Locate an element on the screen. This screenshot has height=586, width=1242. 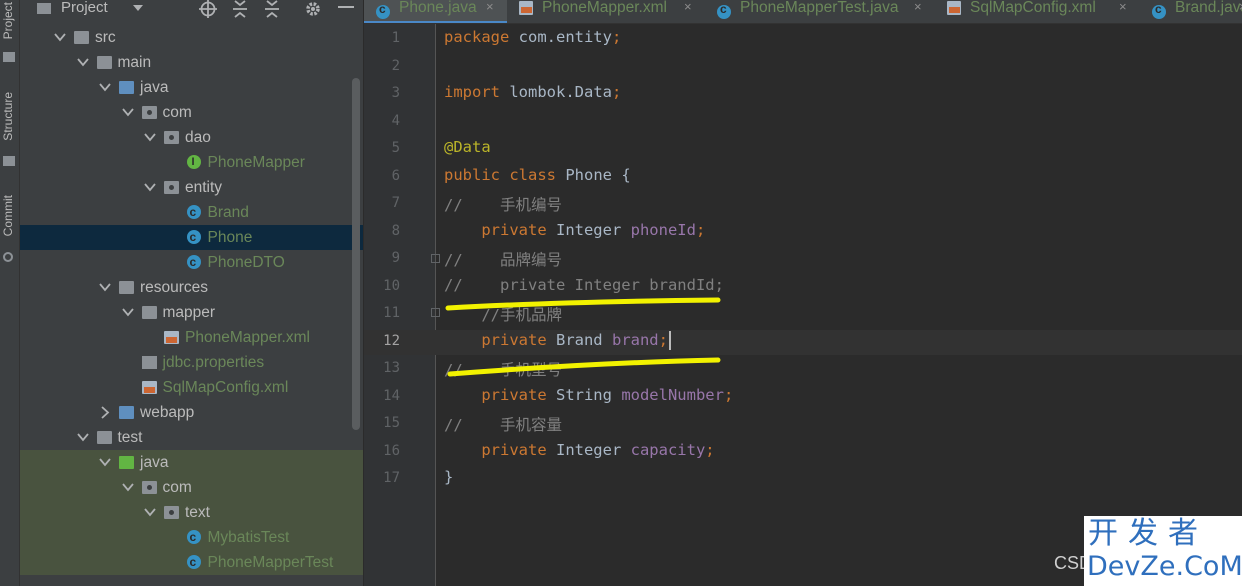
tree-item: PhoneDTO is located at coordinates (191, 262).